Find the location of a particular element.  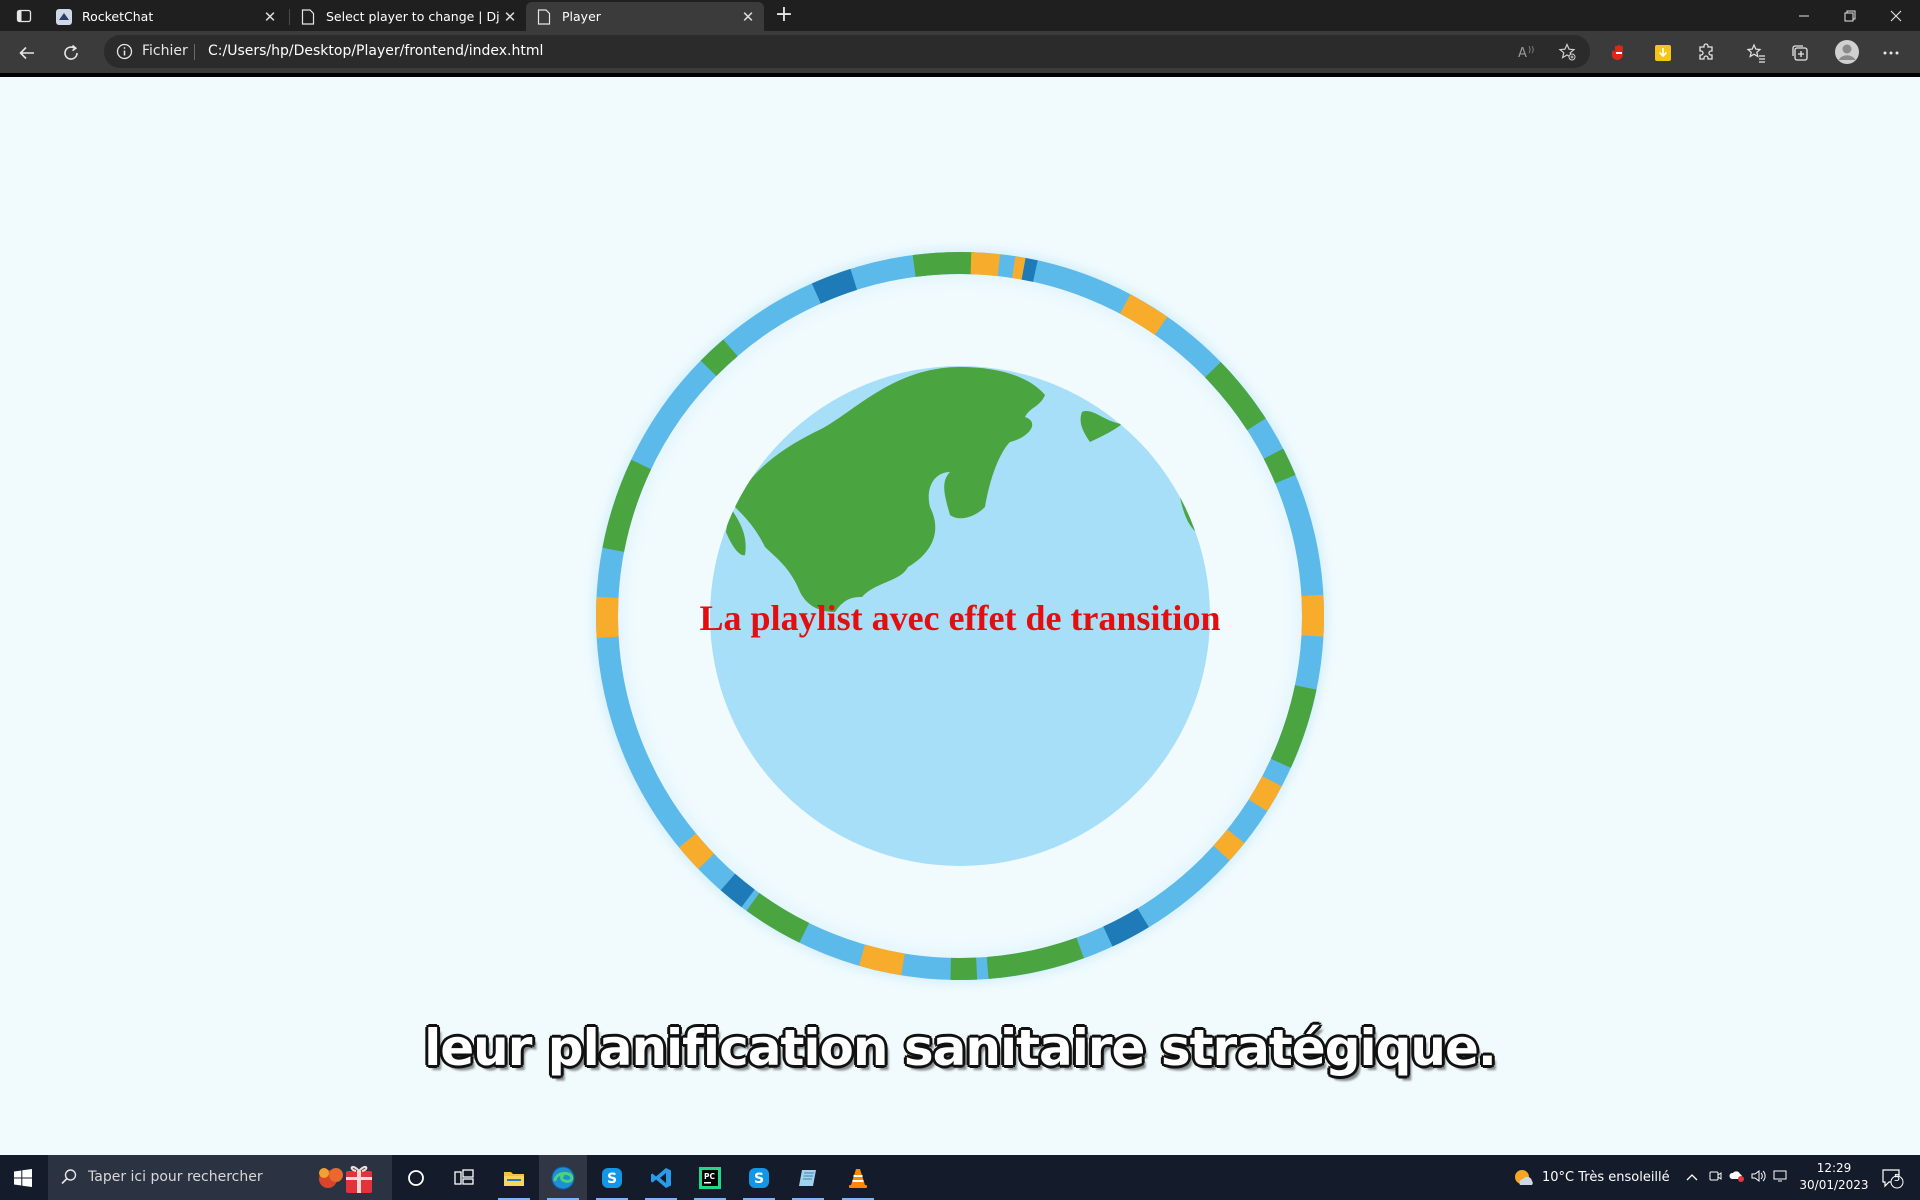

search-highlight-gift-icon is located at coordinates (348, 1178).